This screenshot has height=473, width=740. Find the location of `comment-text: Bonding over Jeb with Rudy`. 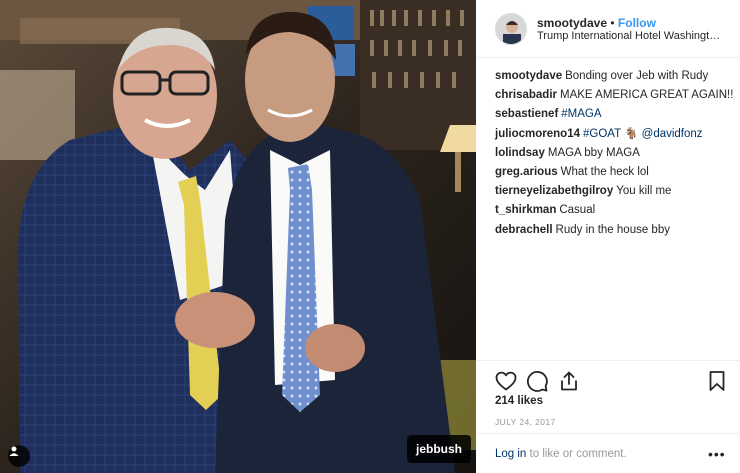

comment-text: Bonding over Jeb with Rudy is located at coordinates (637, 76).